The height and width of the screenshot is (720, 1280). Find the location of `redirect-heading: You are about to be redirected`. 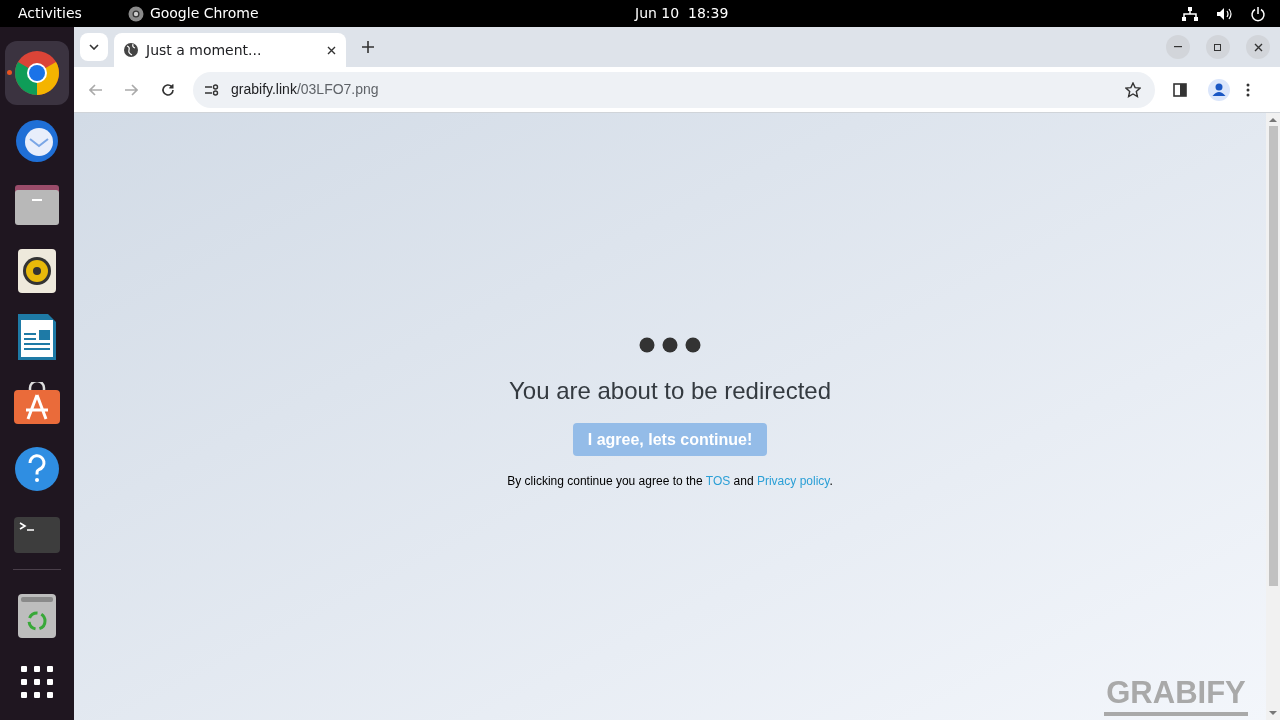

redirect-heading: You are about to be redirected is located at coordinates (670, 391).